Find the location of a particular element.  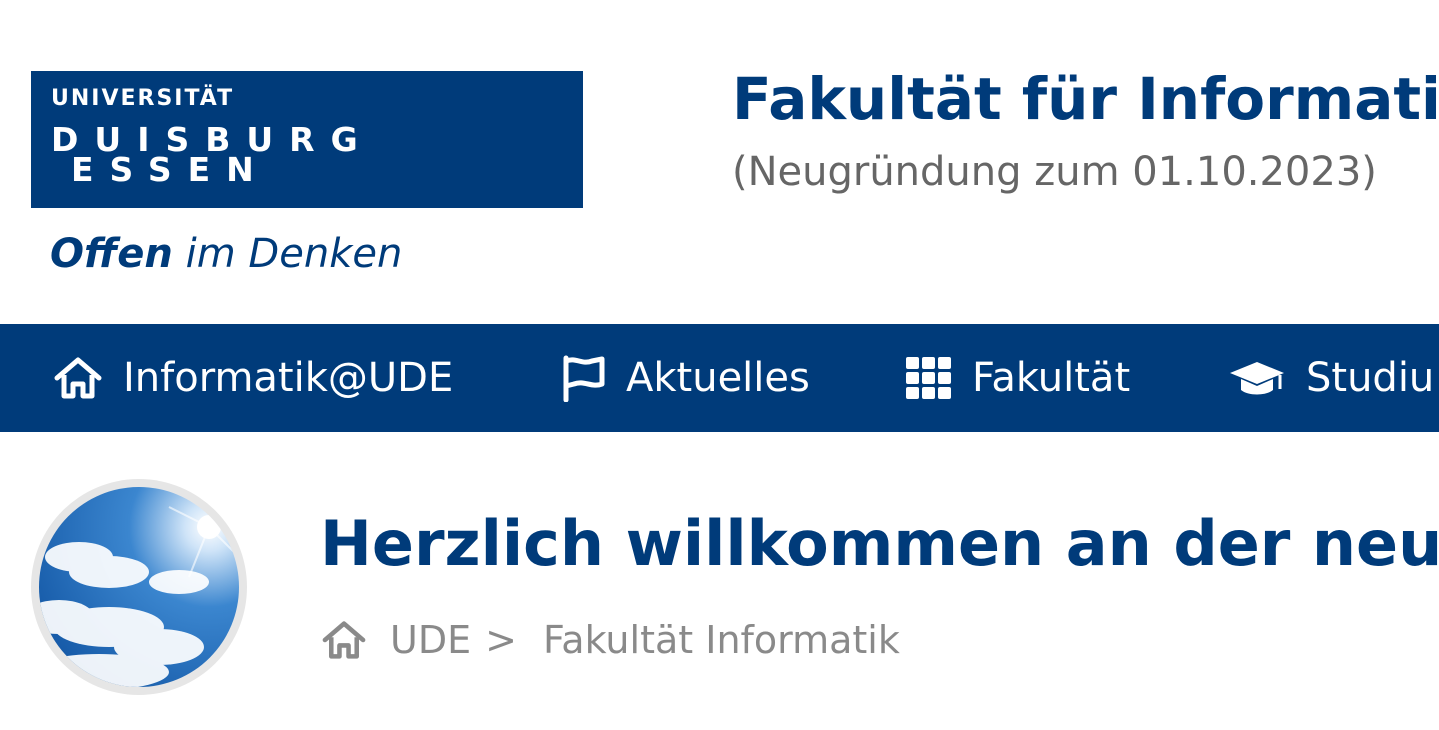

nav-item-informatik-ude: Informatik@UDE is located at coordinates (253, 378).